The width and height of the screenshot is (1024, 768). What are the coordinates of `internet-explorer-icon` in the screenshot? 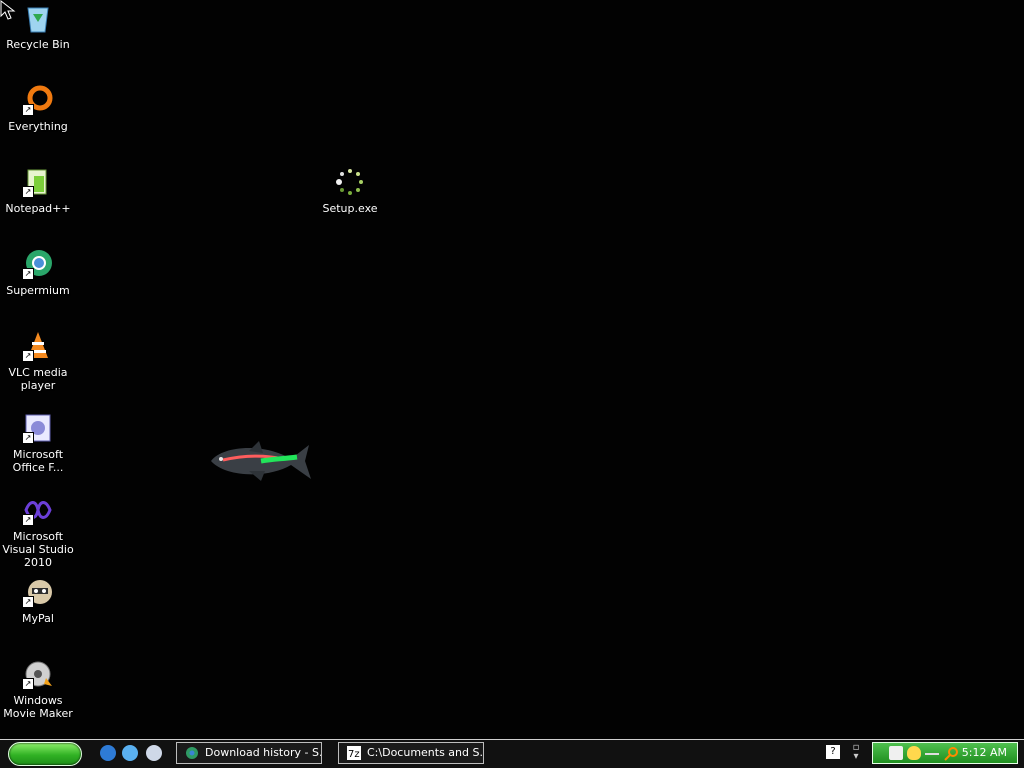 It's located at (108, 753).